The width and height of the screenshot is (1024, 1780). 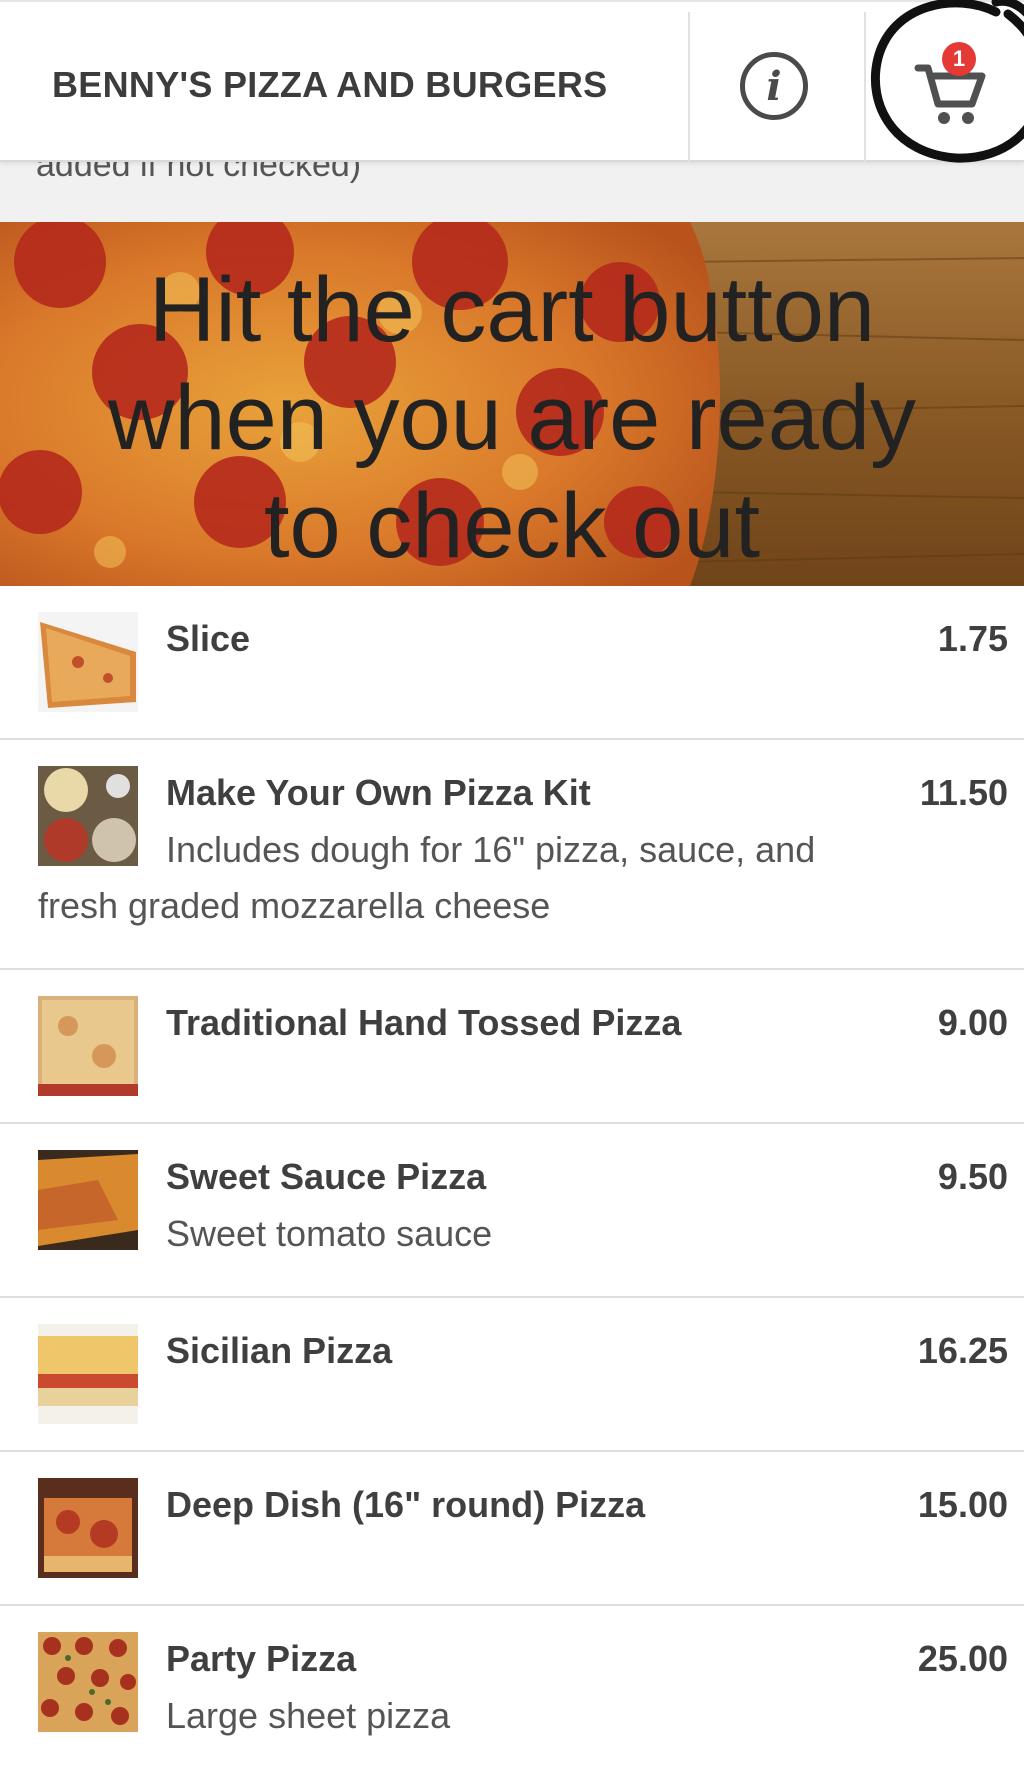 What do you see at coordinates (972, 638) in the screenshot?
I see `item-price: 1.75` at bounding box center [972, 638].